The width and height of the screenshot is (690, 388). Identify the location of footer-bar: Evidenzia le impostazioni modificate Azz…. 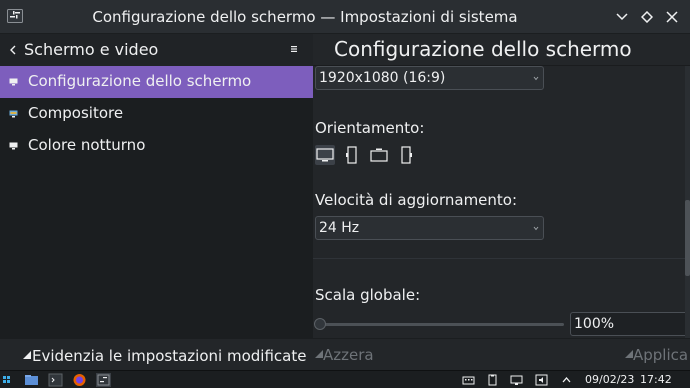
(345, 354).